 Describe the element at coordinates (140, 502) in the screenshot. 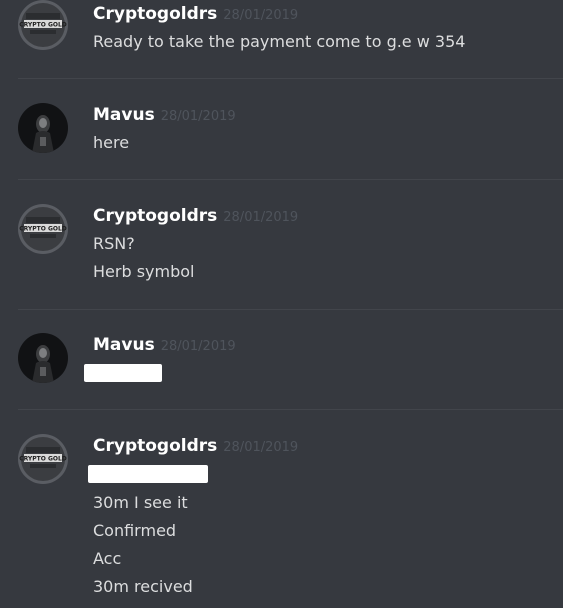

I see `message-text: 30m I see it` at that location.